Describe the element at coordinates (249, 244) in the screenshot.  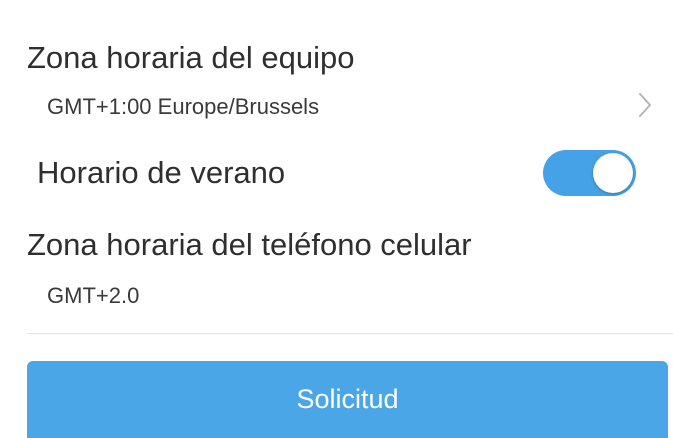
I see `phone-timezone-title: Zona horaria del teléfono celular` at that location.